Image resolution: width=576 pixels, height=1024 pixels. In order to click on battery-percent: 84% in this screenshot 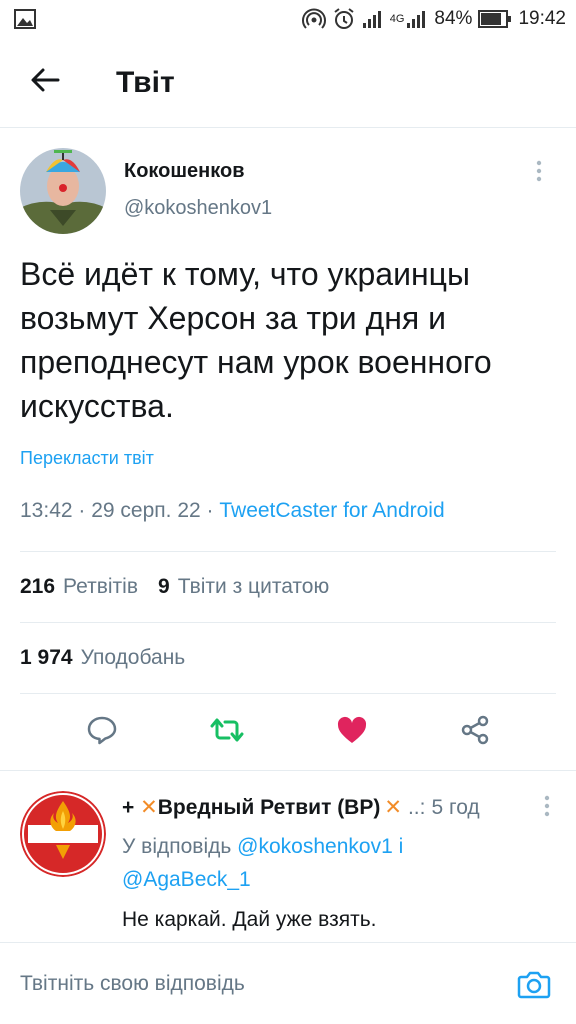, I will do `click(453, 18)`.